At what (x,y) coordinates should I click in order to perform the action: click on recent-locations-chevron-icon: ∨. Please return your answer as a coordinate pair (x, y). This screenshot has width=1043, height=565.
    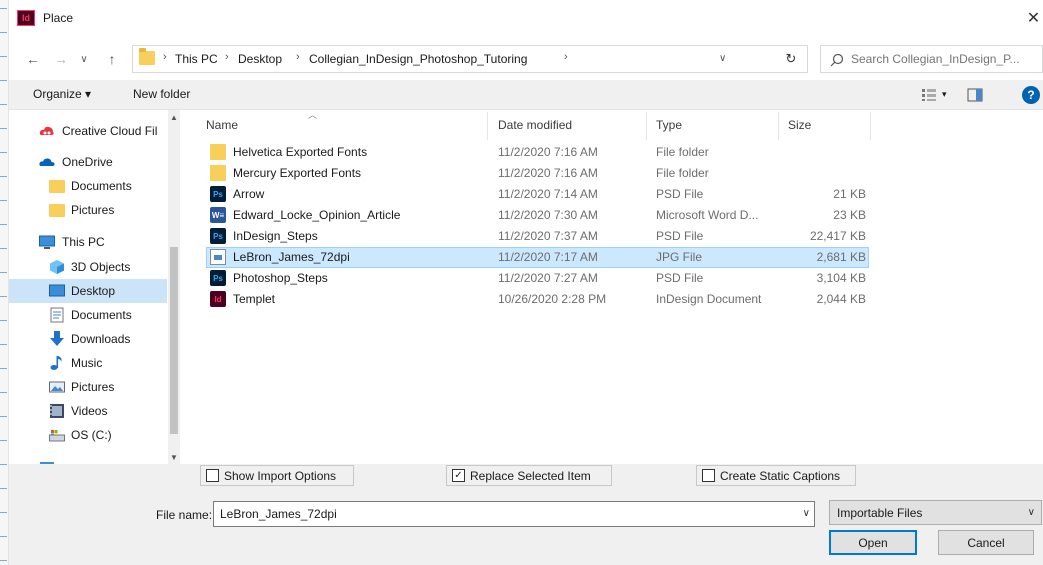
    Looking at the image, I should click on (84, 59).